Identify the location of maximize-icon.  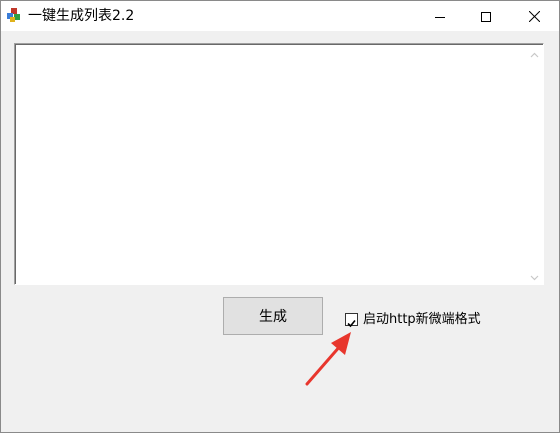
(486, 16).